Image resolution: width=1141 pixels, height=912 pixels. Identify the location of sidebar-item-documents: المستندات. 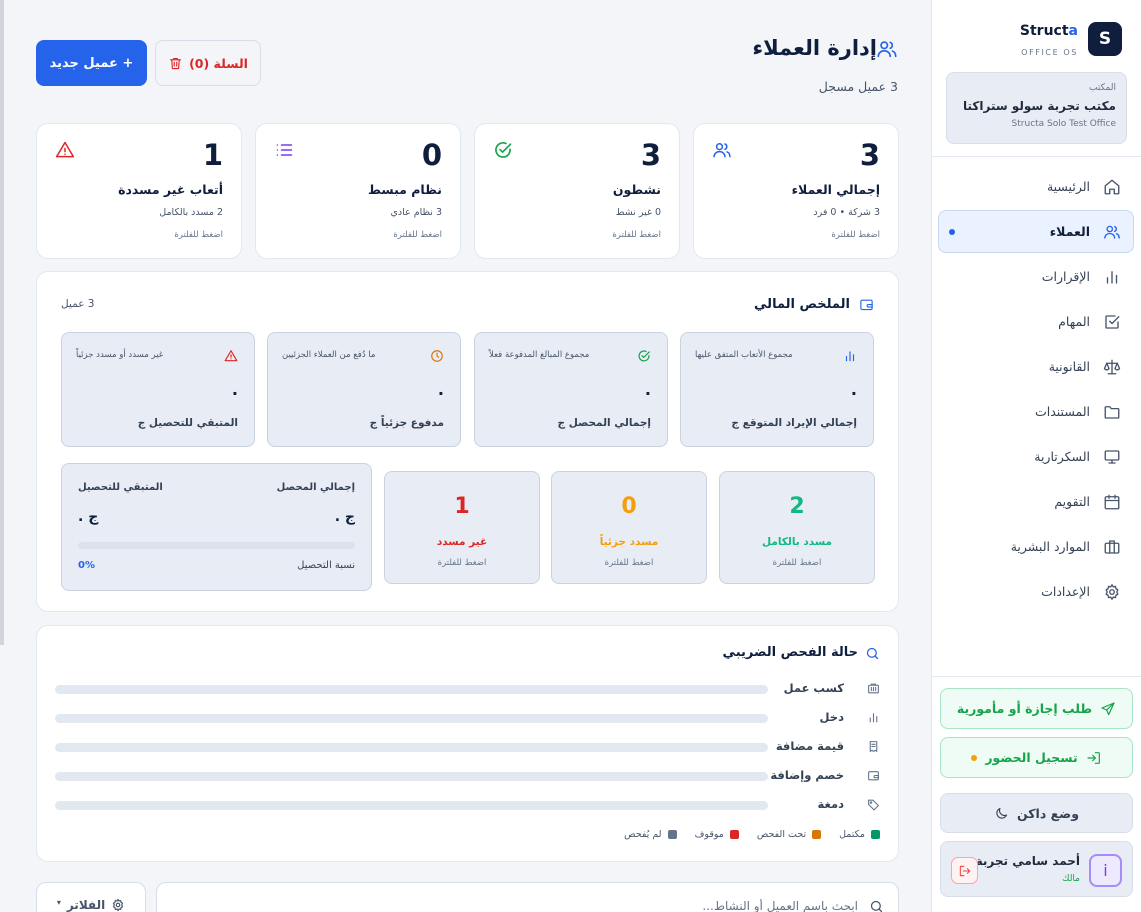
(1036, 411).